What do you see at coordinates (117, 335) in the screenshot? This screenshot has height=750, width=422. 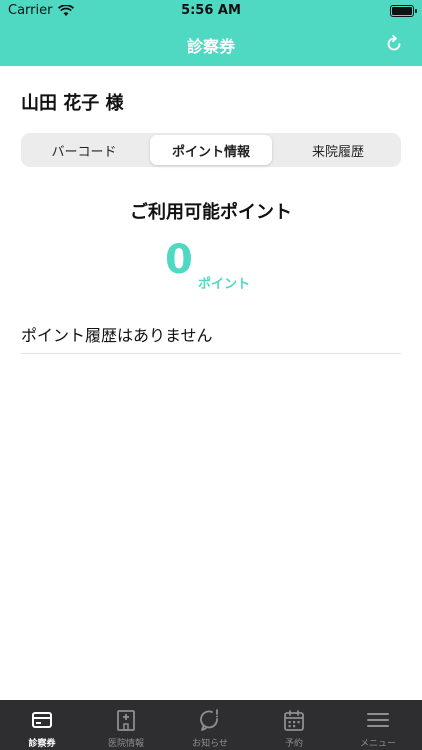 I see `point-history-empty: ポイント履歴はありません` at bounding box center [117, 335].